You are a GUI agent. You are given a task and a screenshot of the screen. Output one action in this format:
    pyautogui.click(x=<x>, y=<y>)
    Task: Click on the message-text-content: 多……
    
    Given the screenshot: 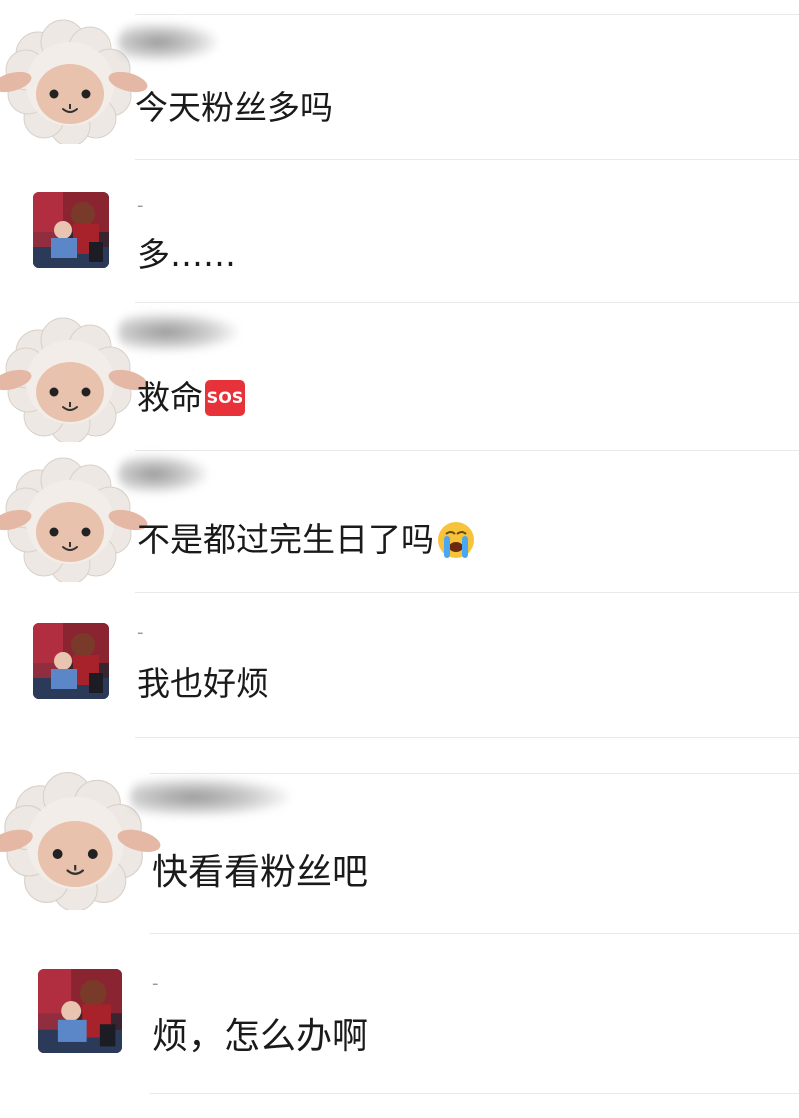 What is the action you would take?
    pyautogui.click(x=186, y=254)
    